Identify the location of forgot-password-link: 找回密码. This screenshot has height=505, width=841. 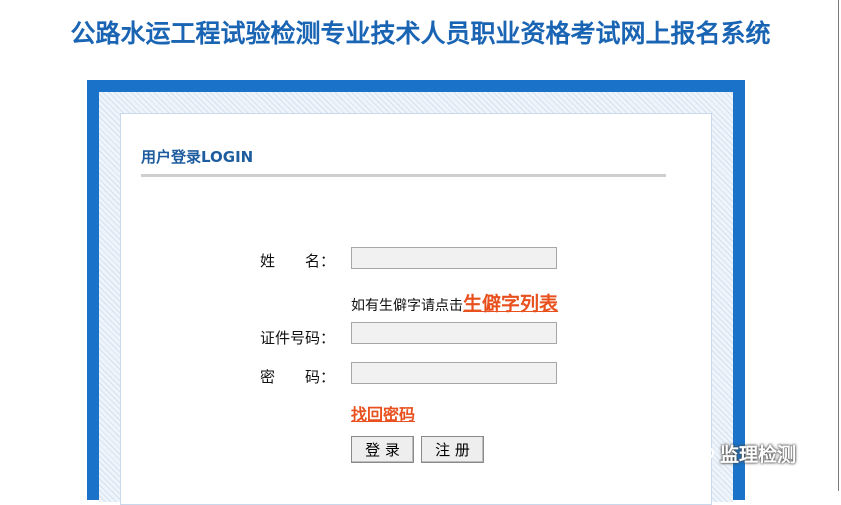
(383, 413).